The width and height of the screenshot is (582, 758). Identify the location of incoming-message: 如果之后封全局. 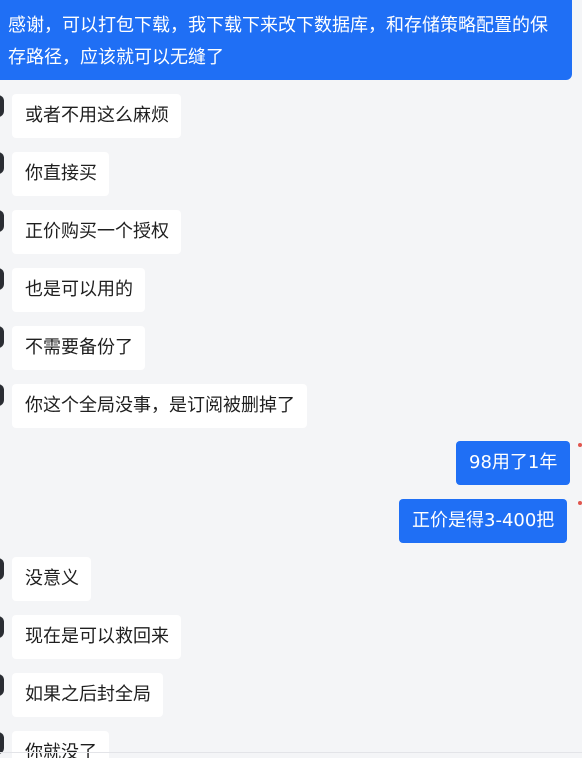
(87, 695).